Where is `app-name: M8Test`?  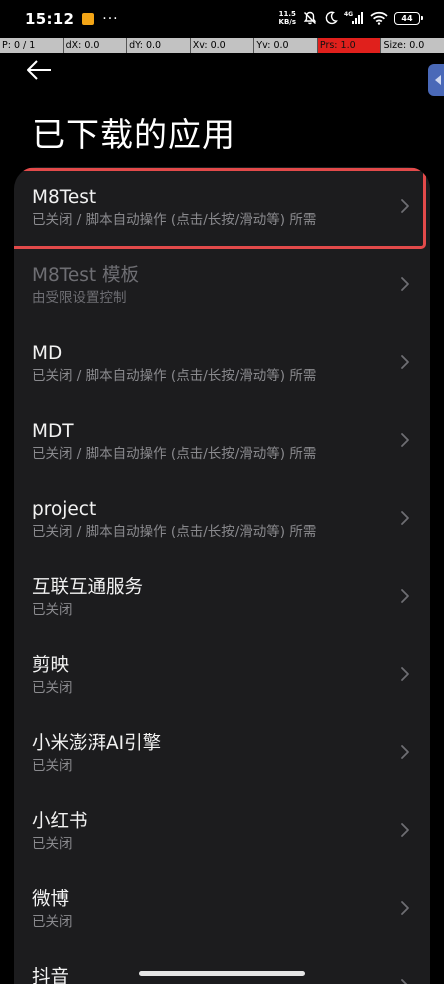 app-name: M8Test is located at coordinates (64, 197).